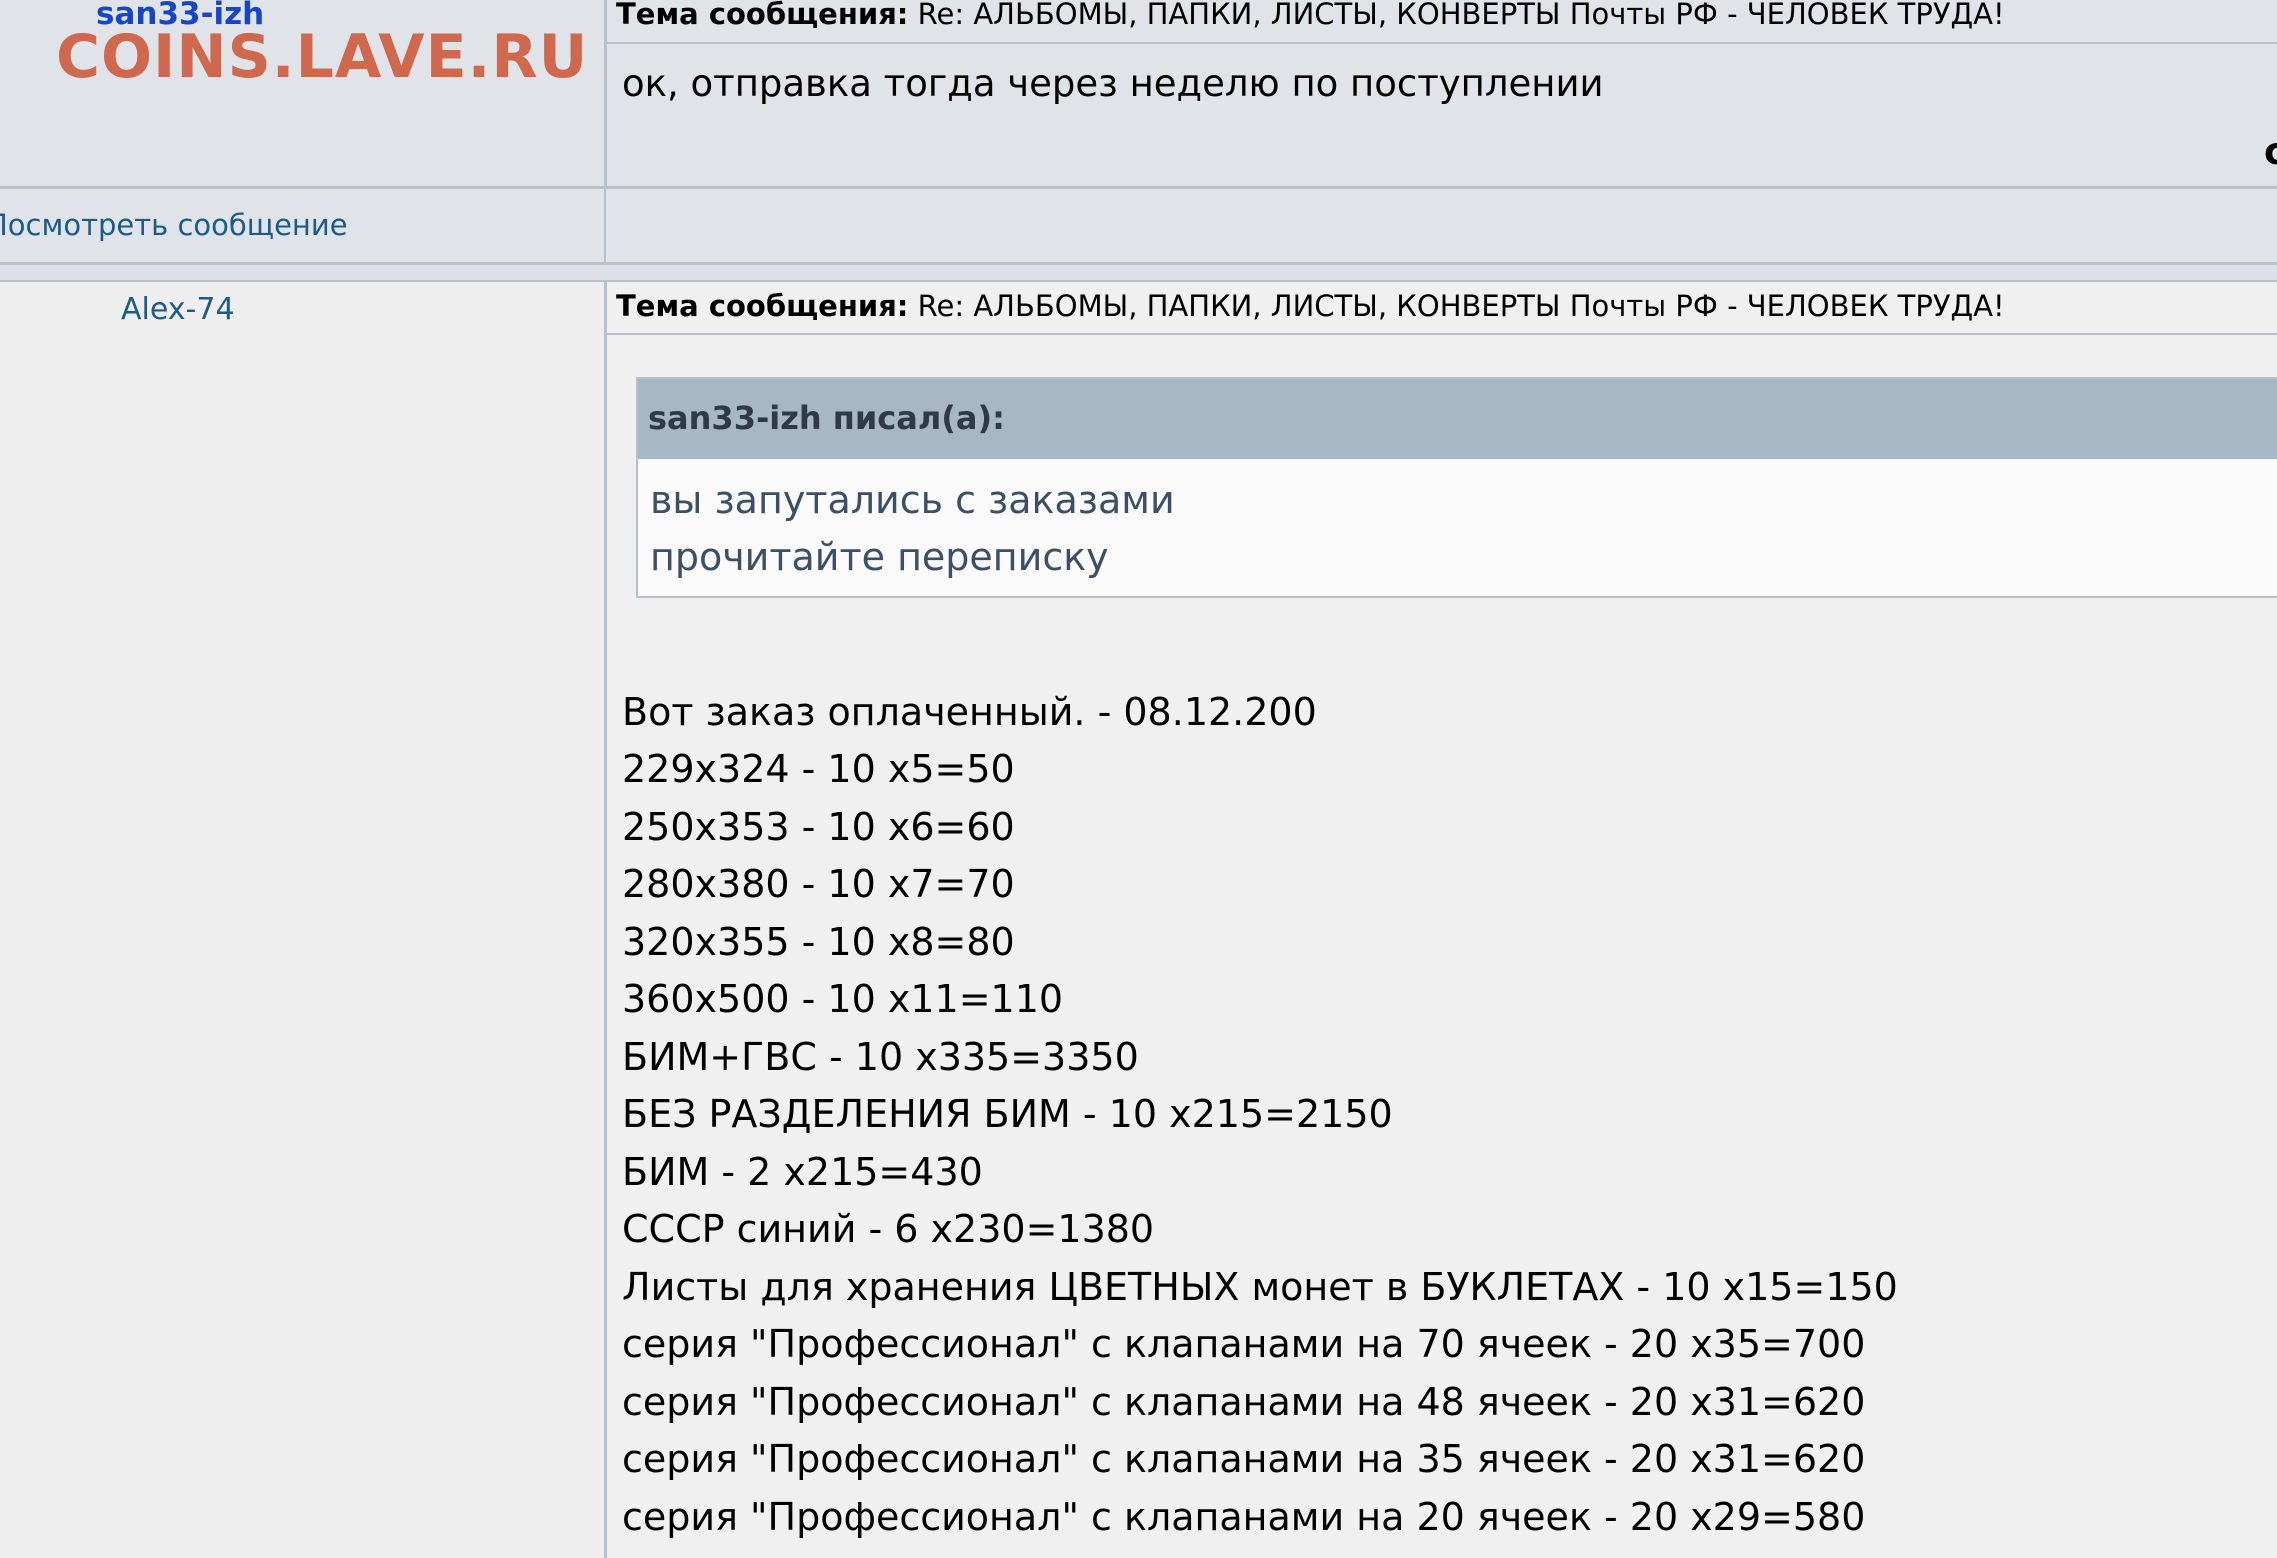  What do you see at coordinates (879, 557) in the screenshot?
I see `quote-line: прочитайте переписку` at bounding box center [879, 557].